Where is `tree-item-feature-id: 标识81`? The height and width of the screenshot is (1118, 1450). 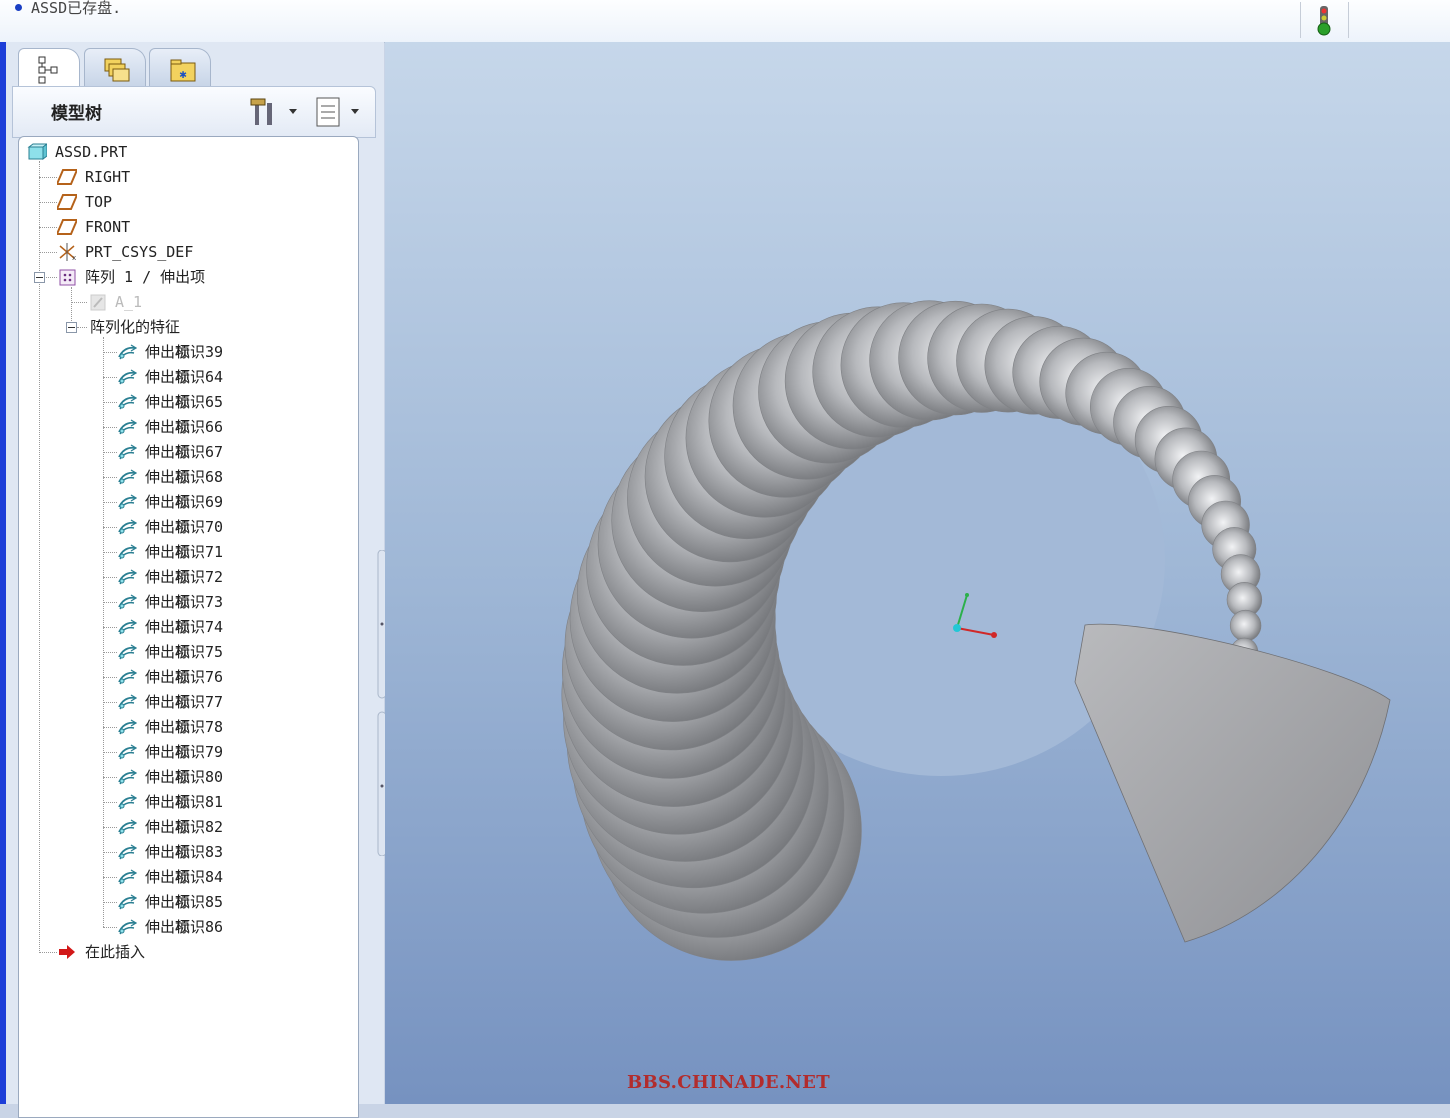
tree-item-feature-id: 标识81 is located at coordinates (199, 802).